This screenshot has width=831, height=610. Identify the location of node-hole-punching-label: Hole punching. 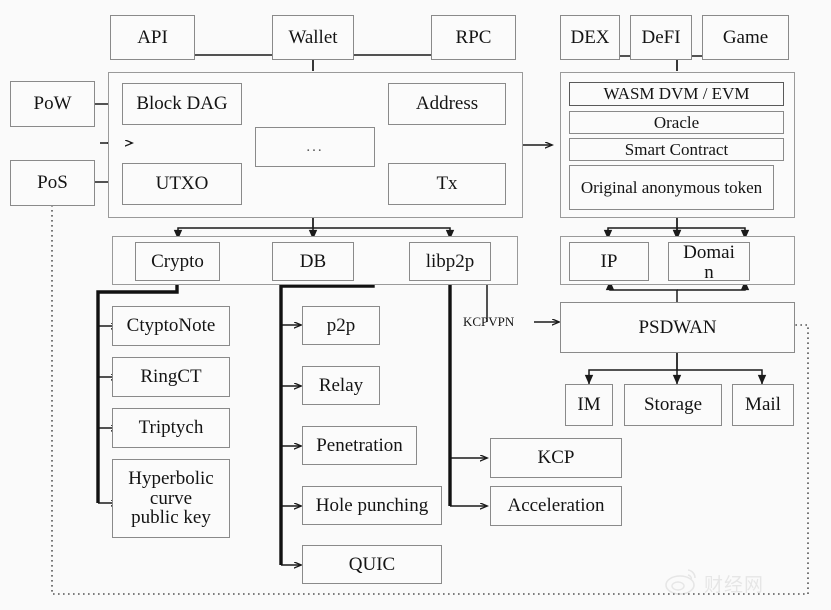
(372, 505).